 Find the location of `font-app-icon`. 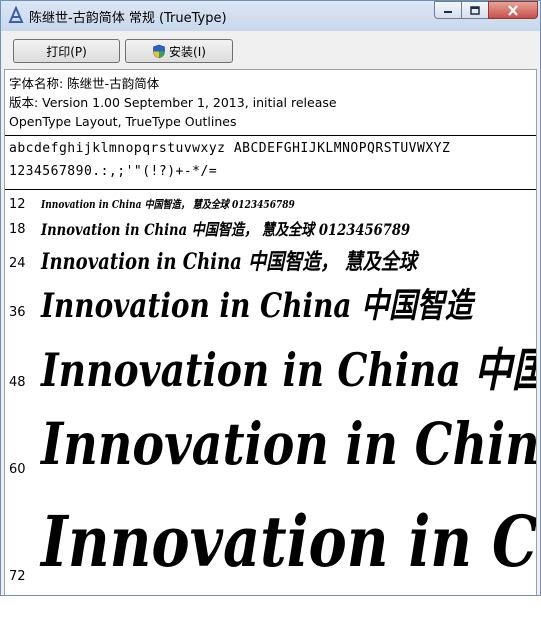

font-app-icon is located at coordinates (16, 14).